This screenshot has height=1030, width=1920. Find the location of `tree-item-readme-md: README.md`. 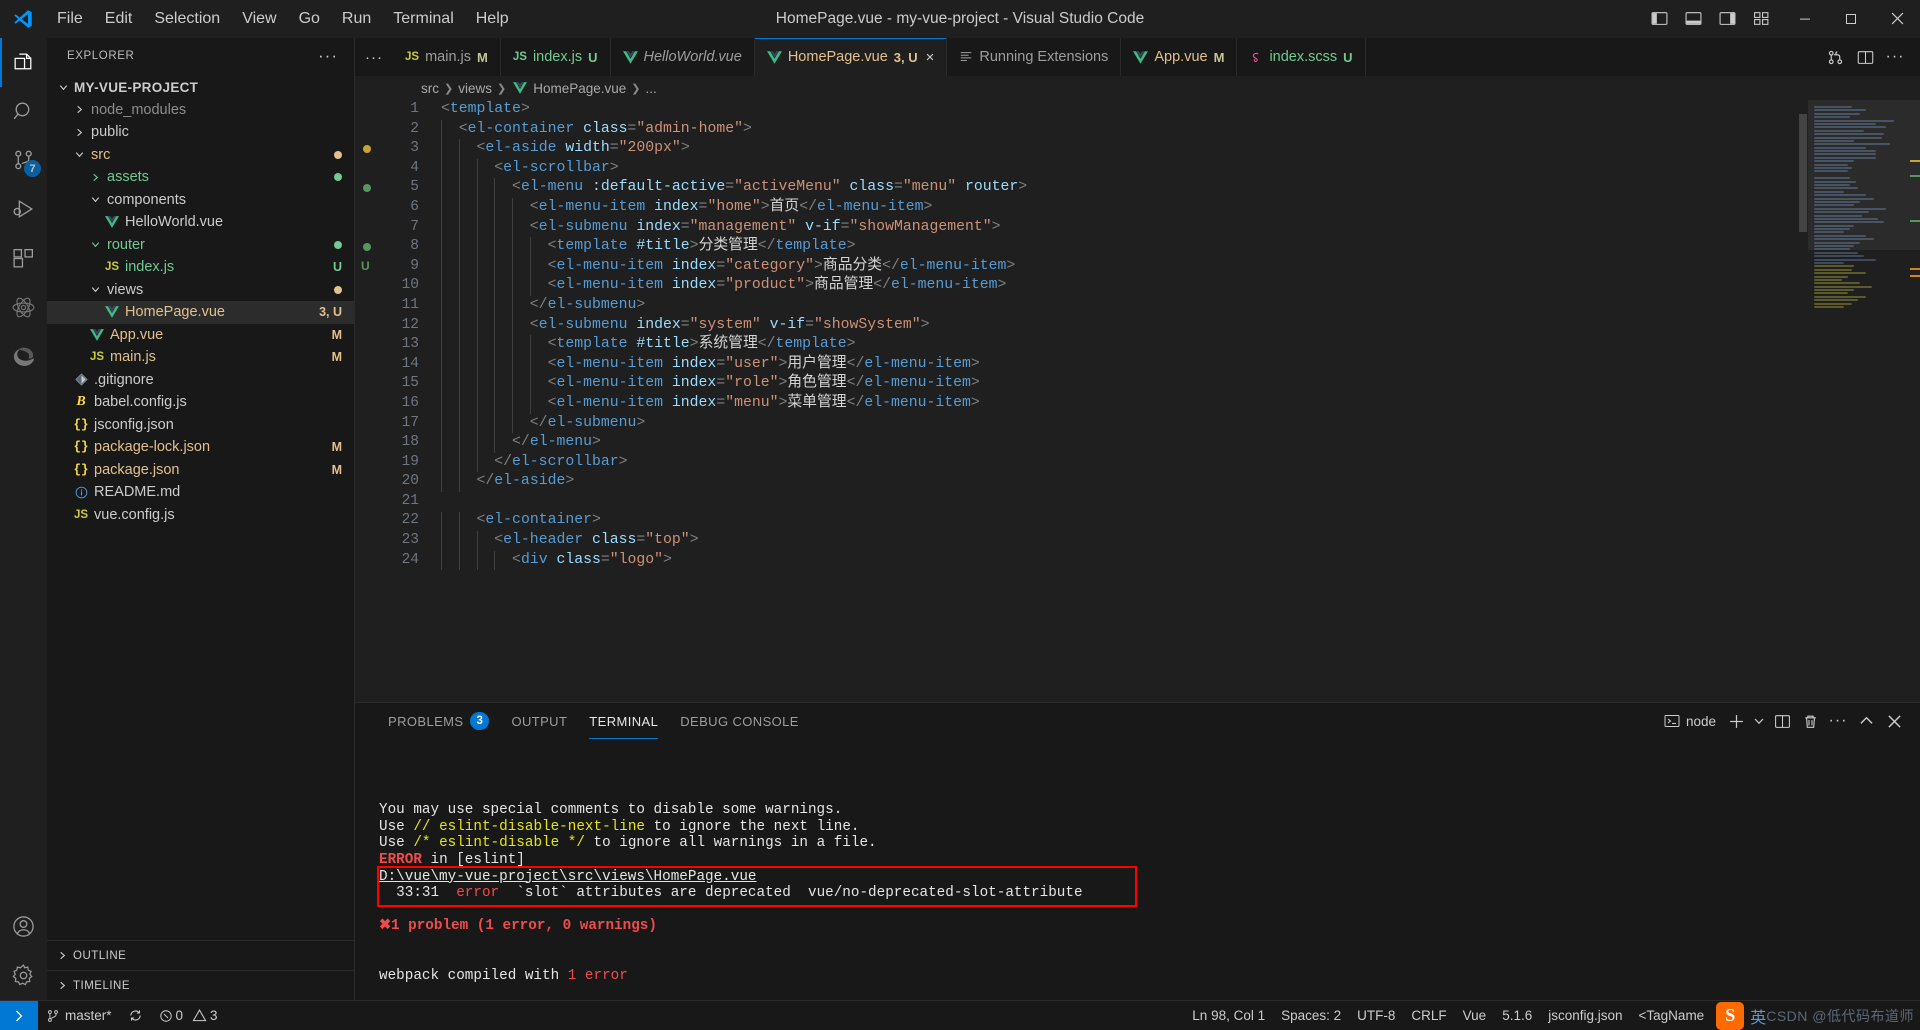

tree-item-readme-md: README.md is located at coordinates (200, 492).